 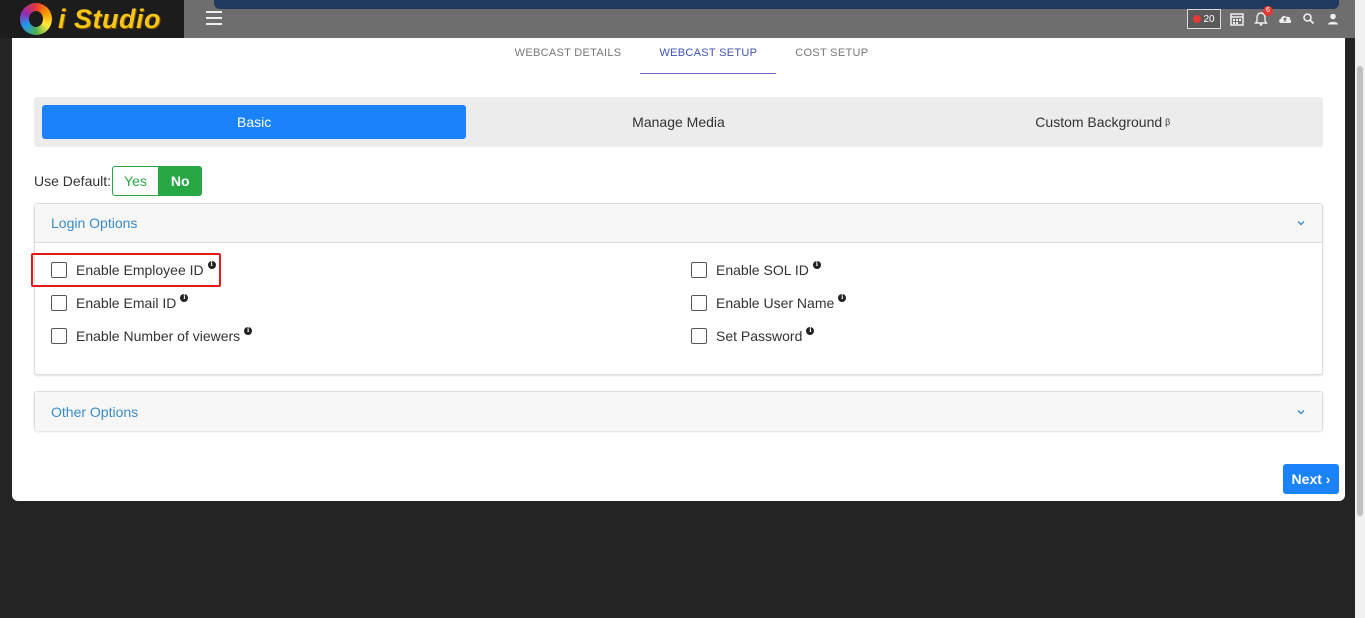 What do you see at coordinates (1285, 19) in the screenshot?
I see `cloud-upload-icon` at bounding box center [1285, 19].